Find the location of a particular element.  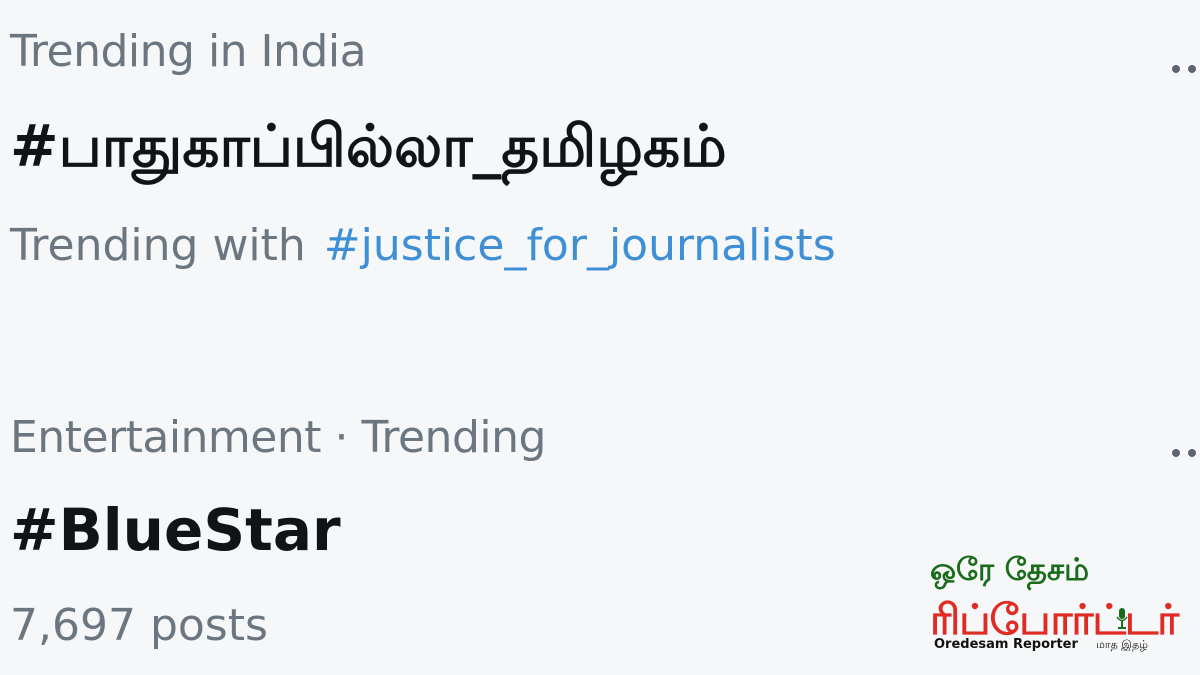

trending-with-link: #justice_for_journalists is located at coordinates (580, 245).